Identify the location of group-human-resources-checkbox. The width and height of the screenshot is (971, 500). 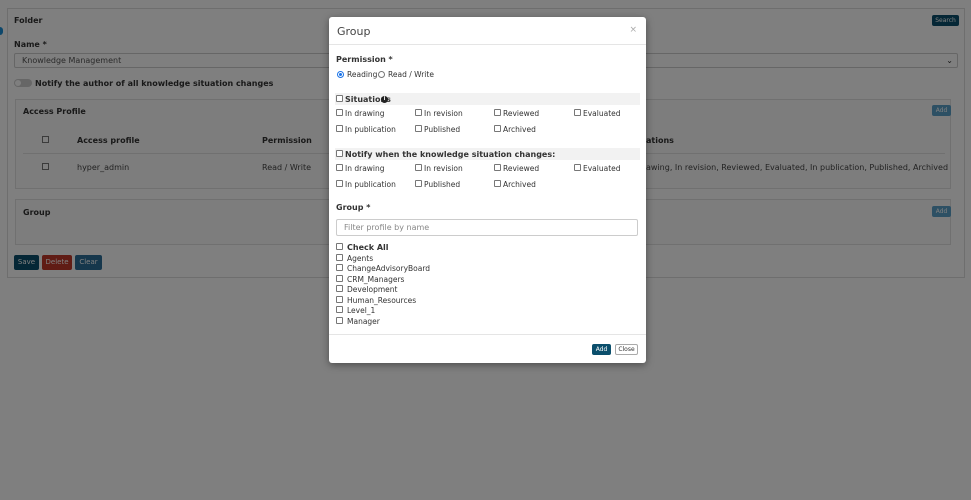
(339, 299).